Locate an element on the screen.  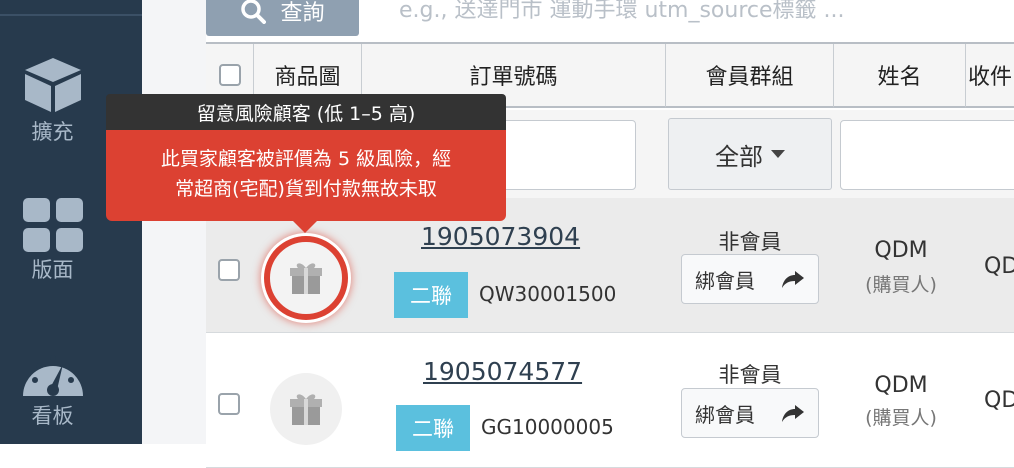
header-member-group: 會員群組 is located at coordinates (750, 76).